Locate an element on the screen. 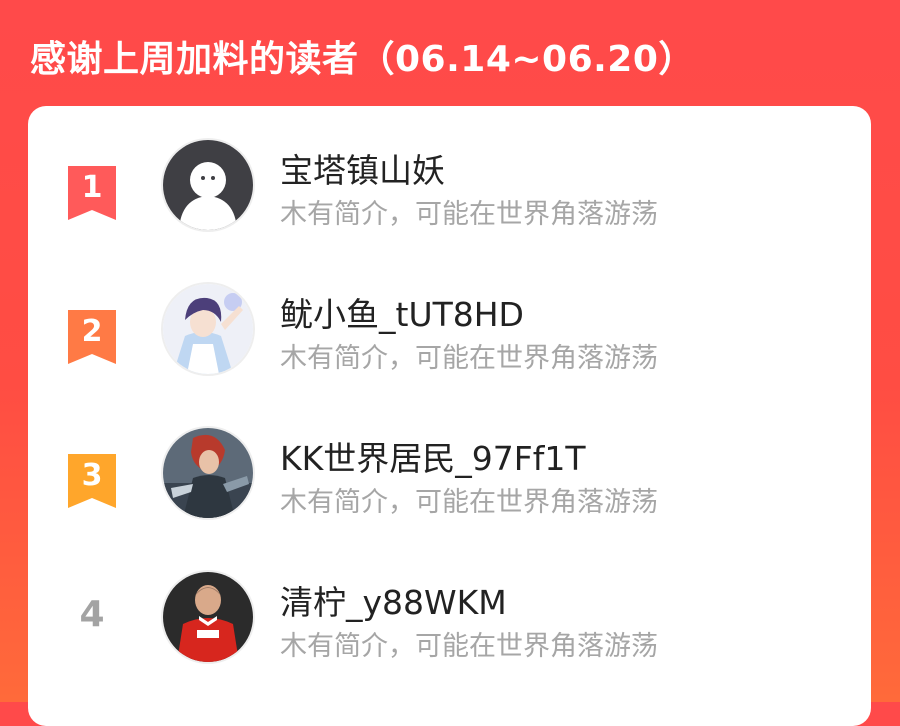  rank-1-badge: 1 is located at coordinates (92, 193).